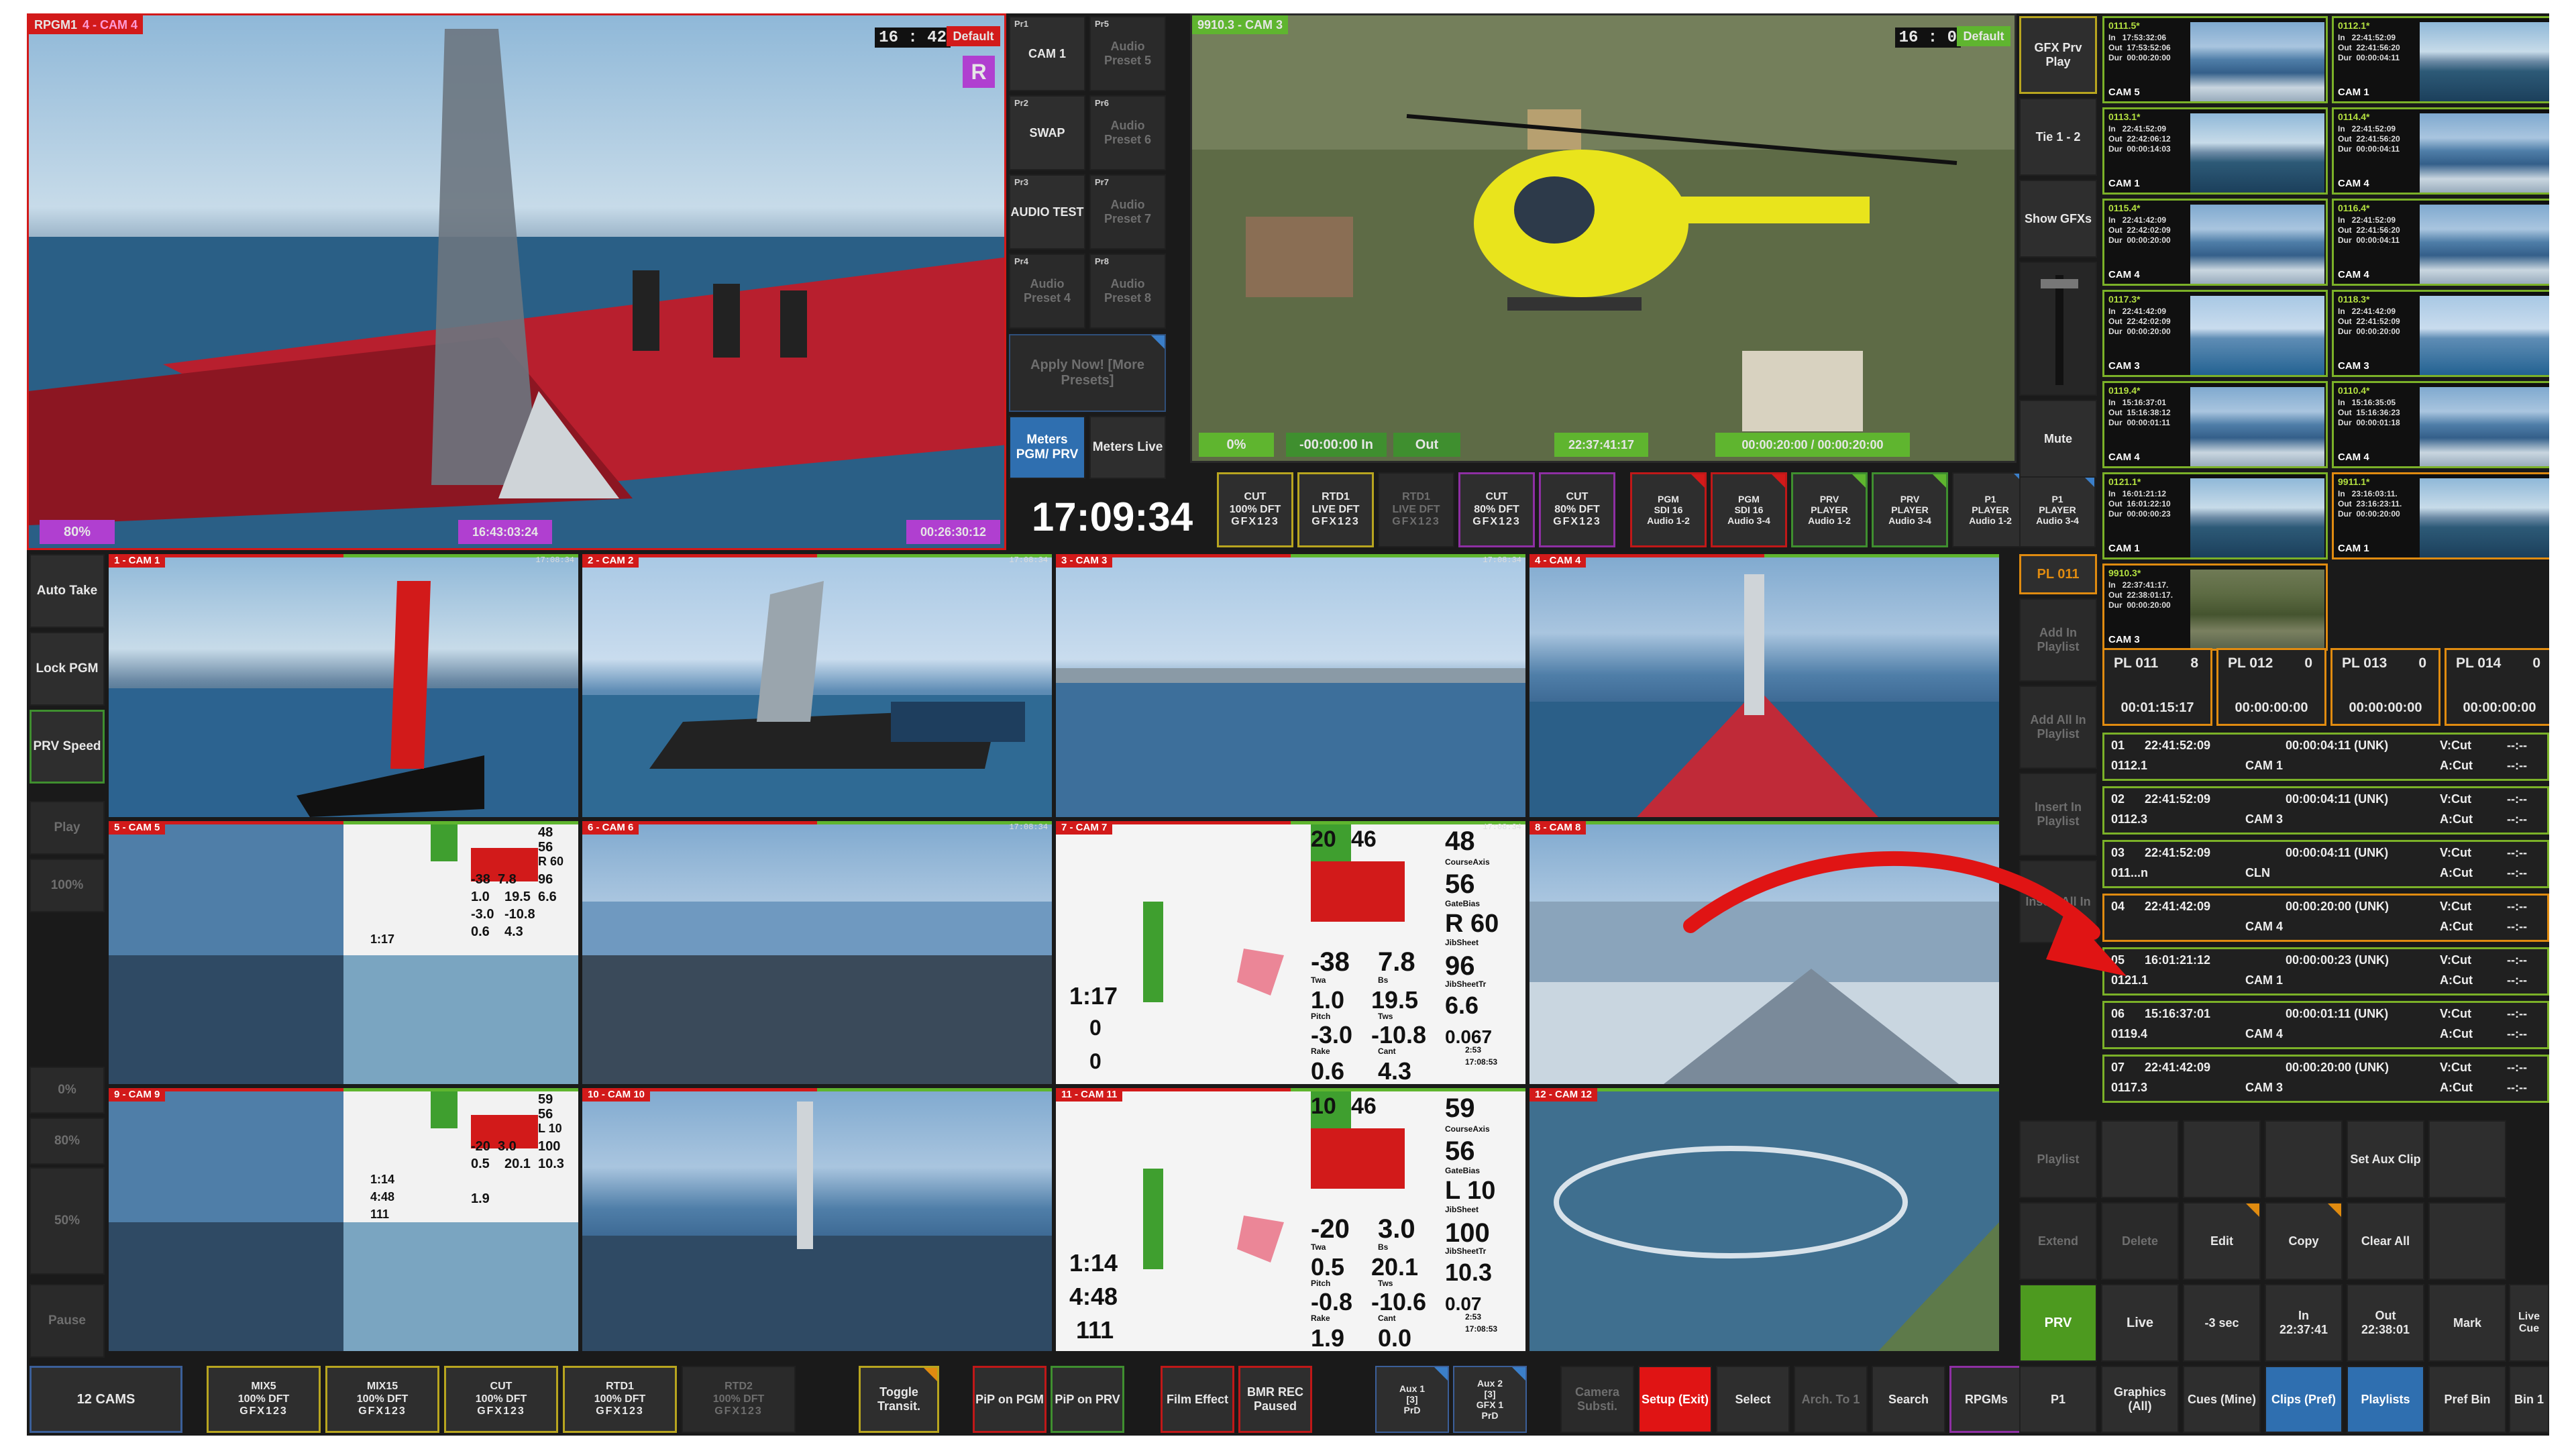 This screenshot has height=1449, width=2576. What do you see at coordinates (1047, 212) in the screenshot?
I see `preset-button-5: Pr3 AUDIO TEST` at bounding box center [1047, 212].